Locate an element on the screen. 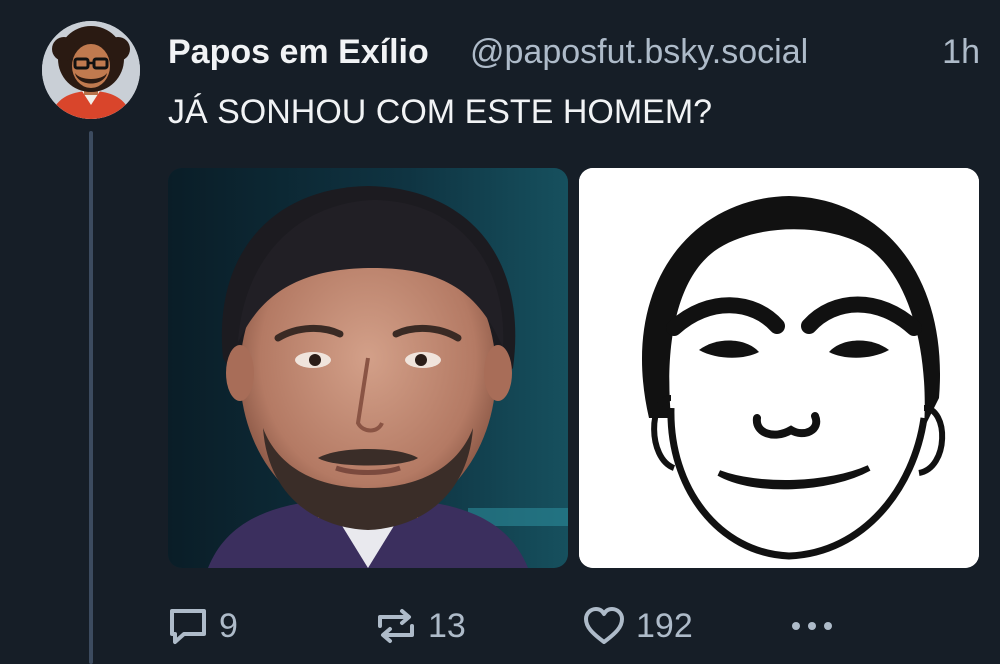  like-button: 192 is located at coordinates (637, 626).